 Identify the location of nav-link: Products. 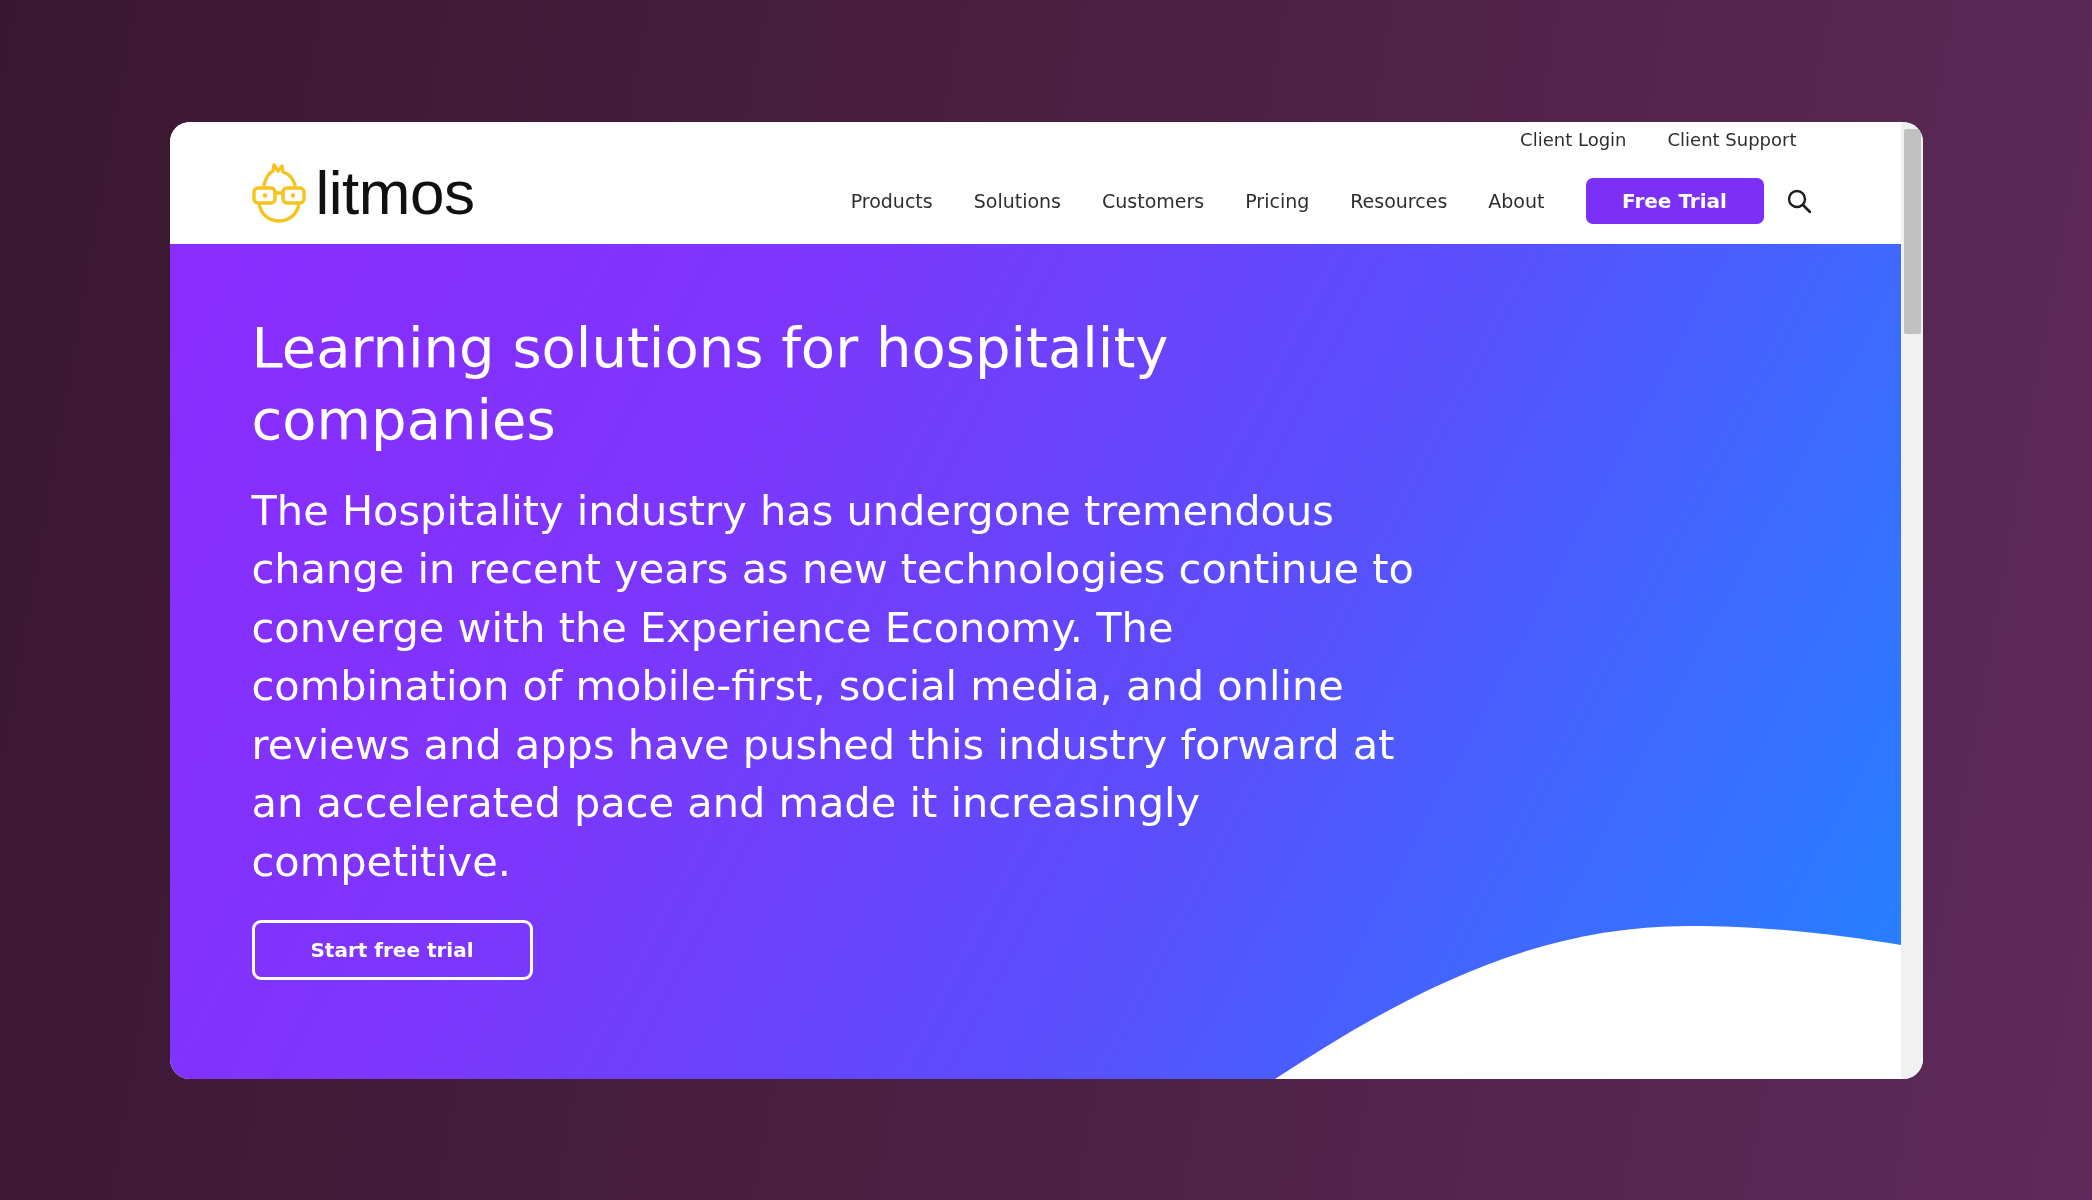
(891, 200).